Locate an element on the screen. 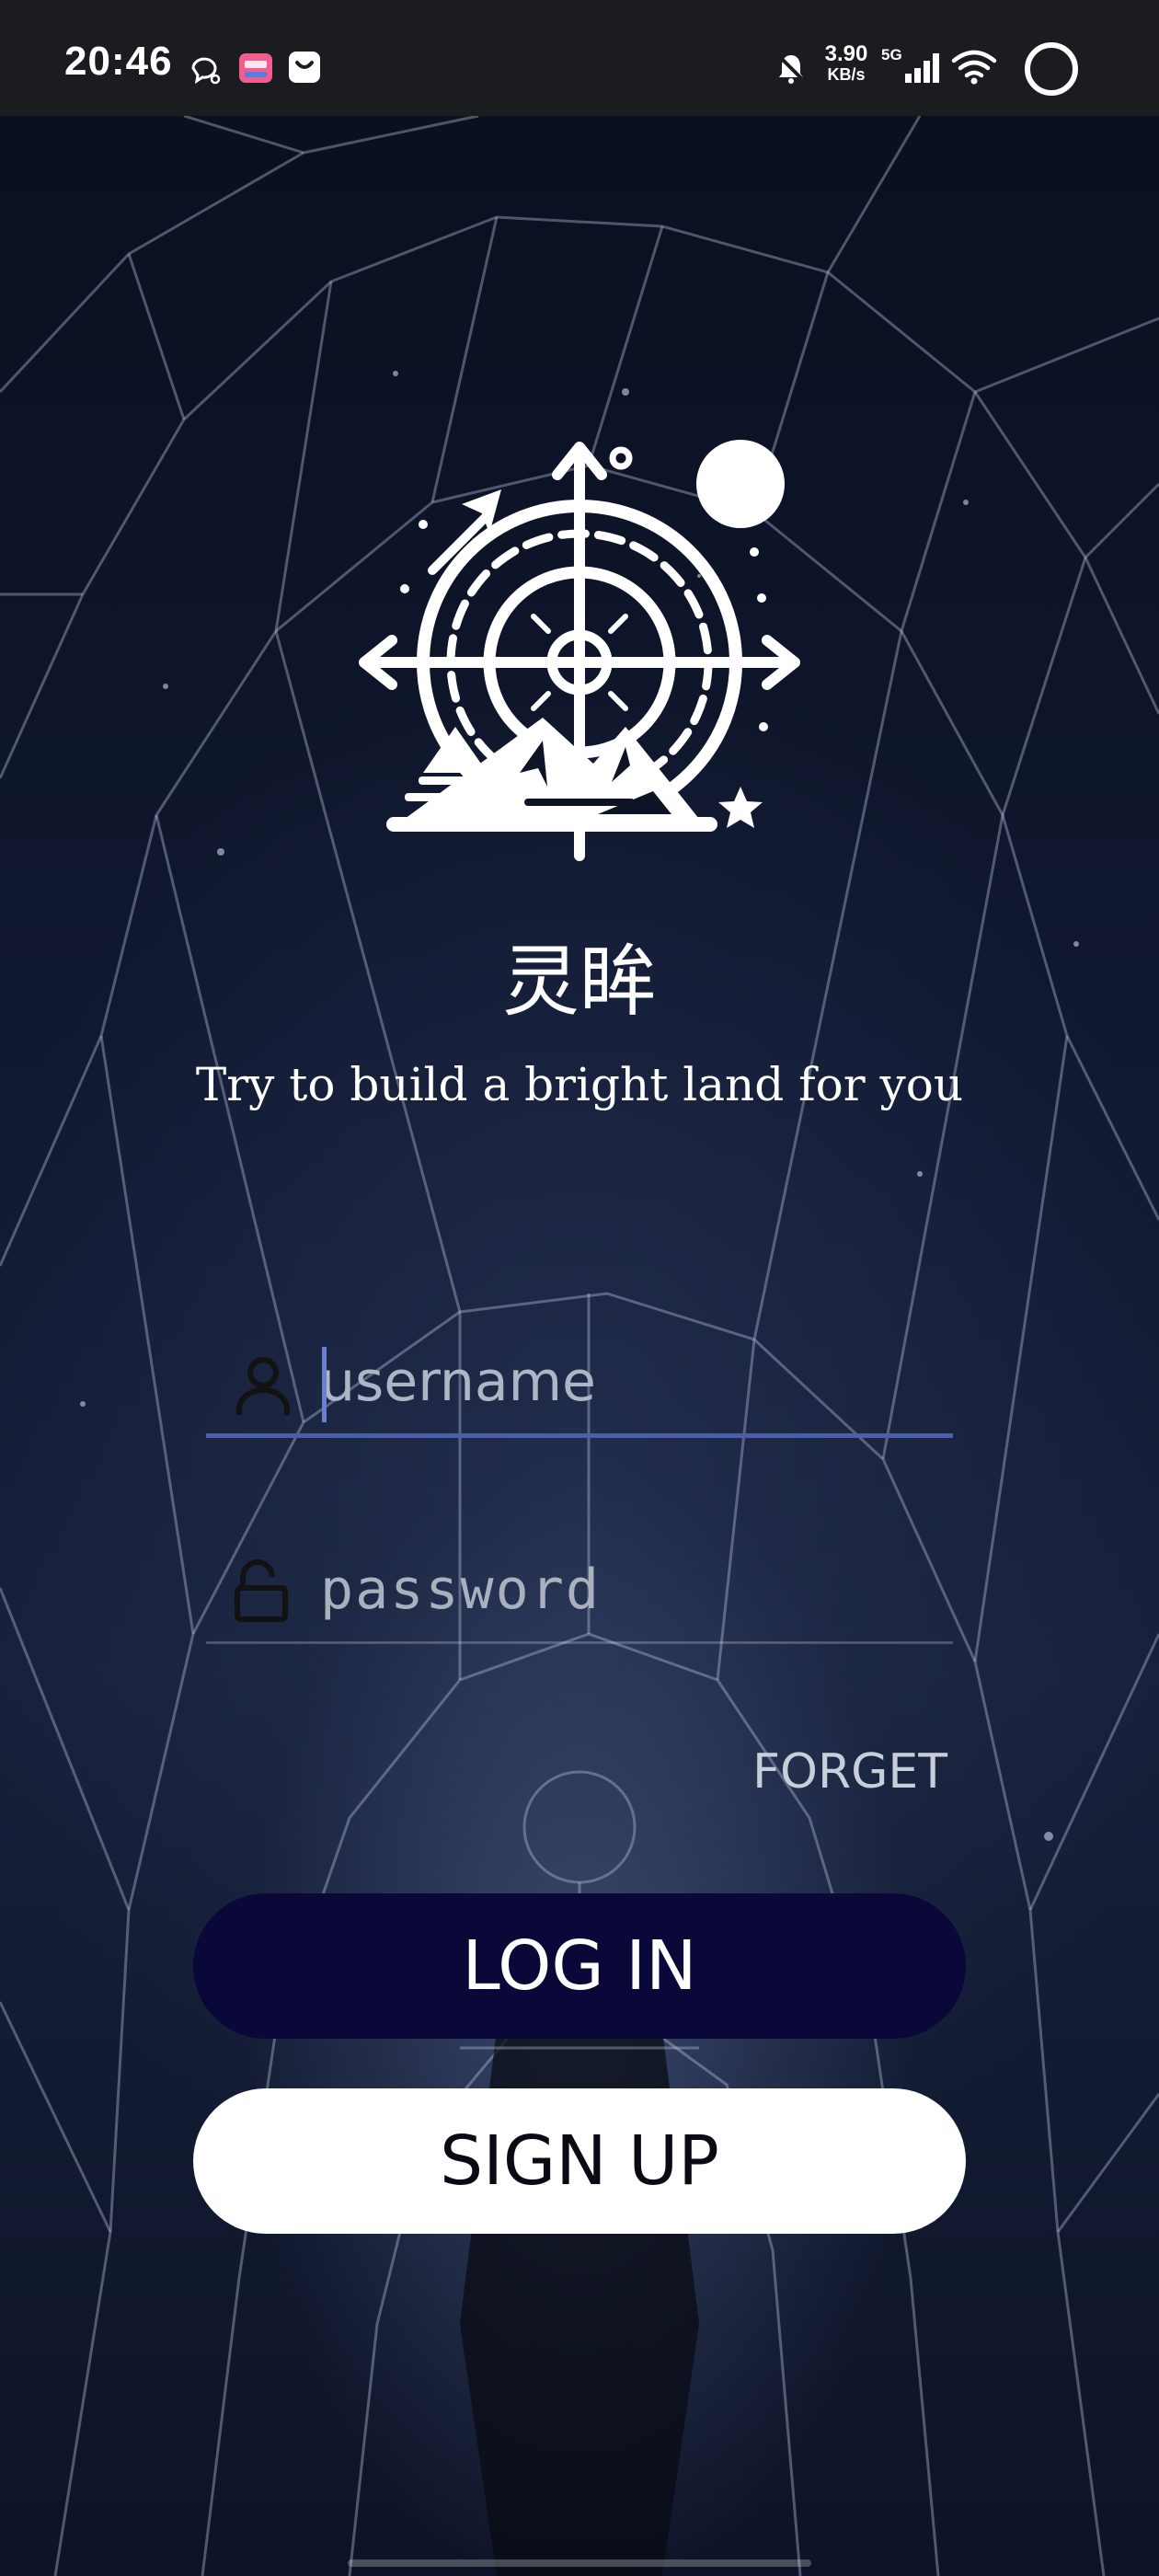 The image size is (1159, 2576). battery-ring-icon is located at coordinates (1051, 69).